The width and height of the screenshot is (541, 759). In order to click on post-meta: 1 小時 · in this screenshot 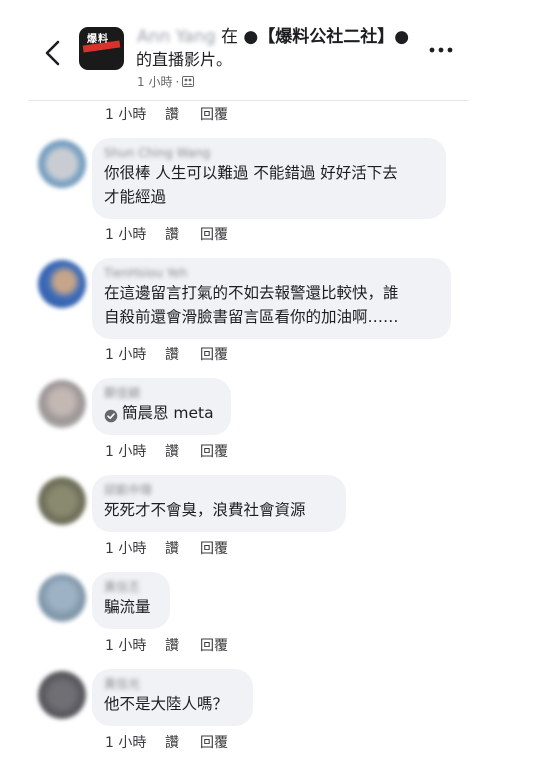, I will do `click(166, 81)`.